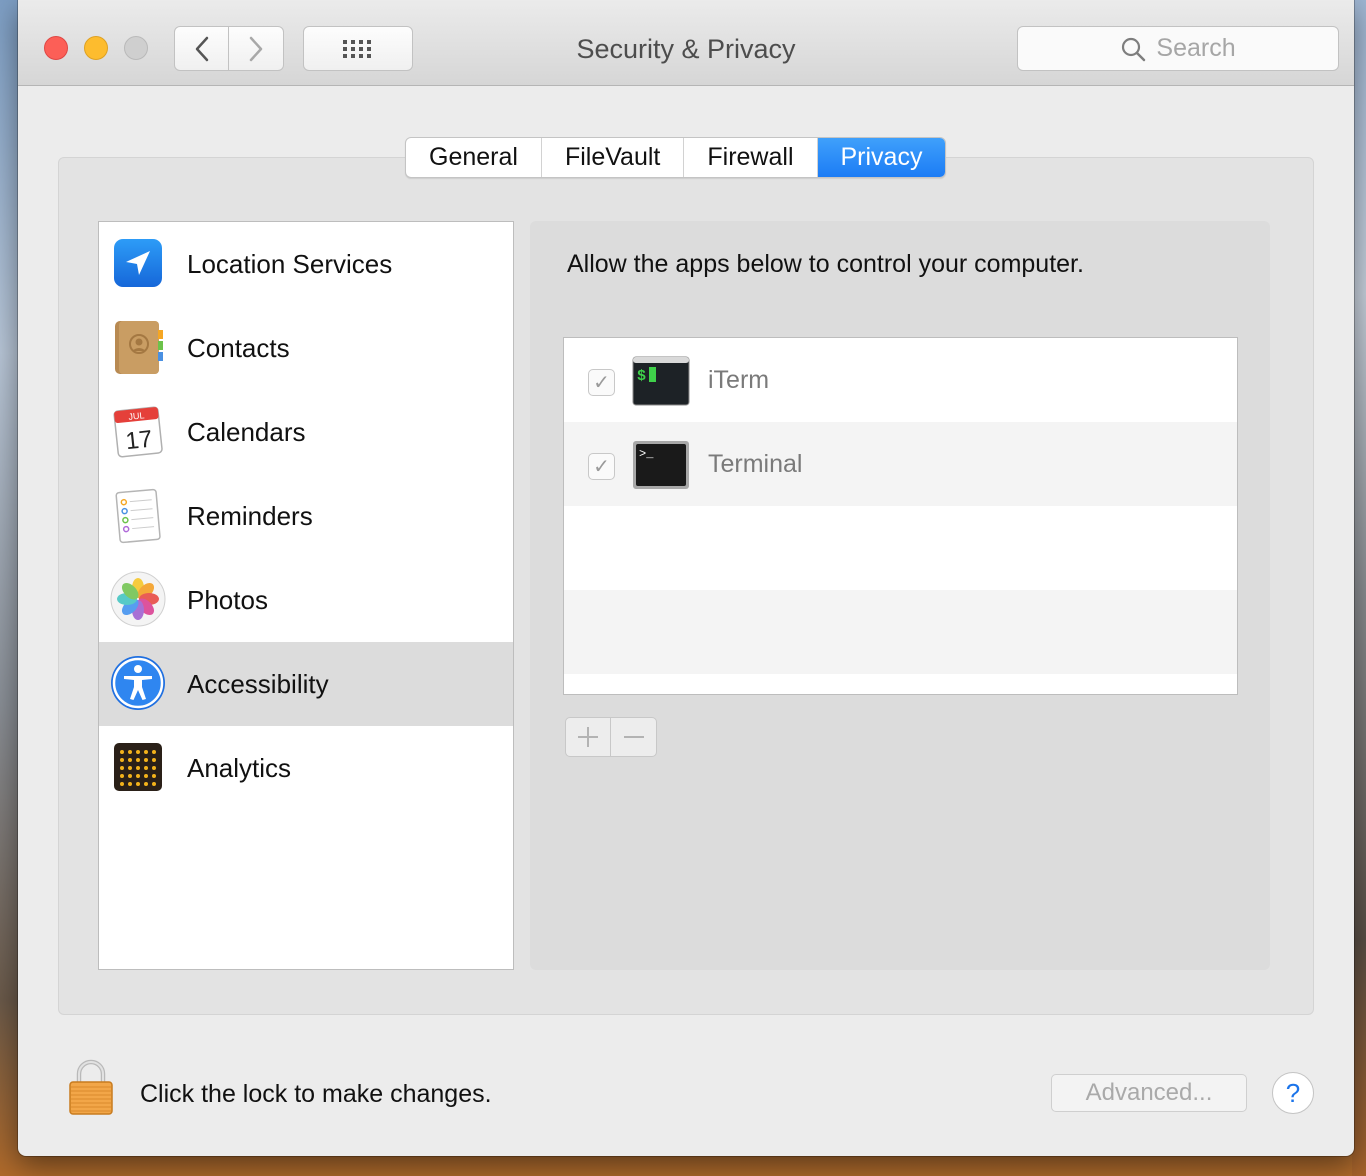 The image size is (1366, 1176). I want to click on category-label: Location Services, so click(290, 263).